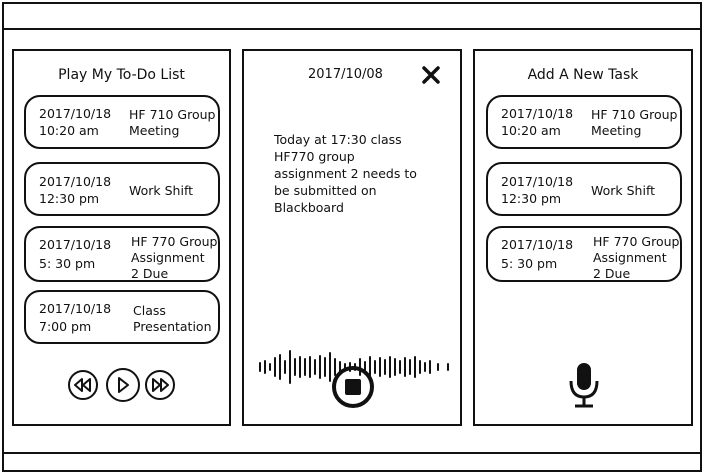  I want to click on detail-date: 2017/10/08, so click(345, 74).